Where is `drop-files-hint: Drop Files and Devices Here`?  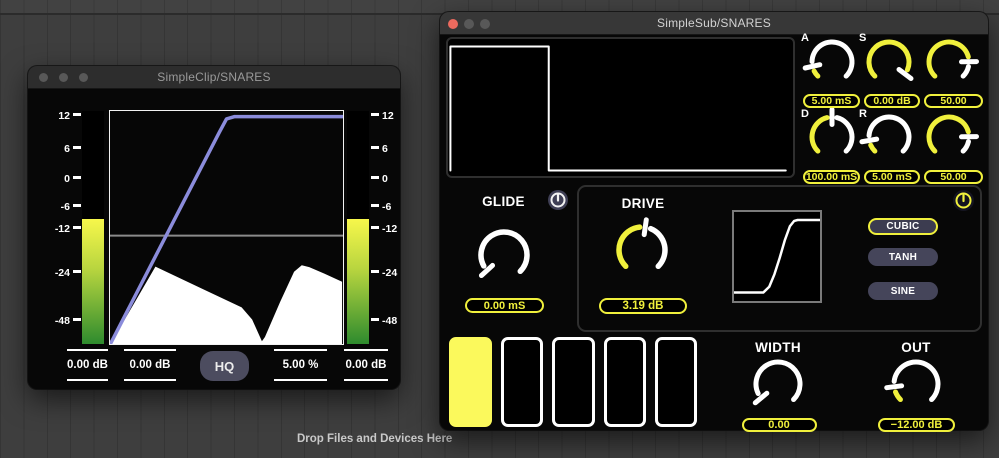 drop-files-hint: Drop Files and Devices Here is located at coordinates (375, 439).